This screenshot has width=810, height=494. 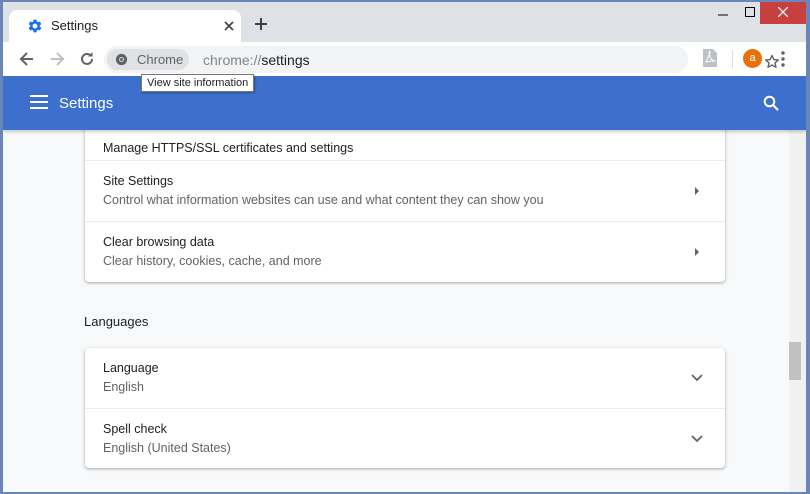 What do you see at coordinates (167, 448) in the screenshot?
I see `row-description: English (United States)` at bounding box center [167, 448].